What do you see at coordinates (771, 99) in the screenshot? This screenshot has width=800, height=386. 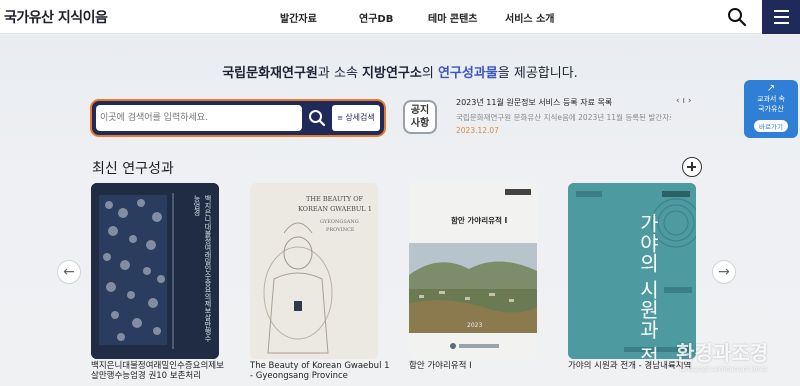 I see `banner-line1: 교과서 속` at bounding box center [771, 99].